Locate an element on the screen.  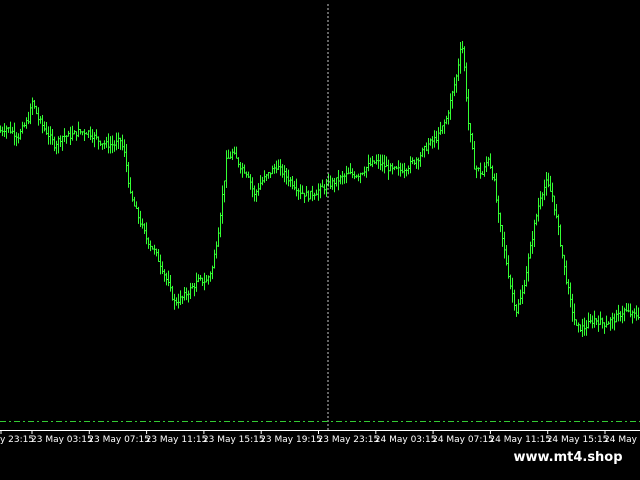
x-tick-label: 24 May 07:15 is located at coordinates (463, 440).